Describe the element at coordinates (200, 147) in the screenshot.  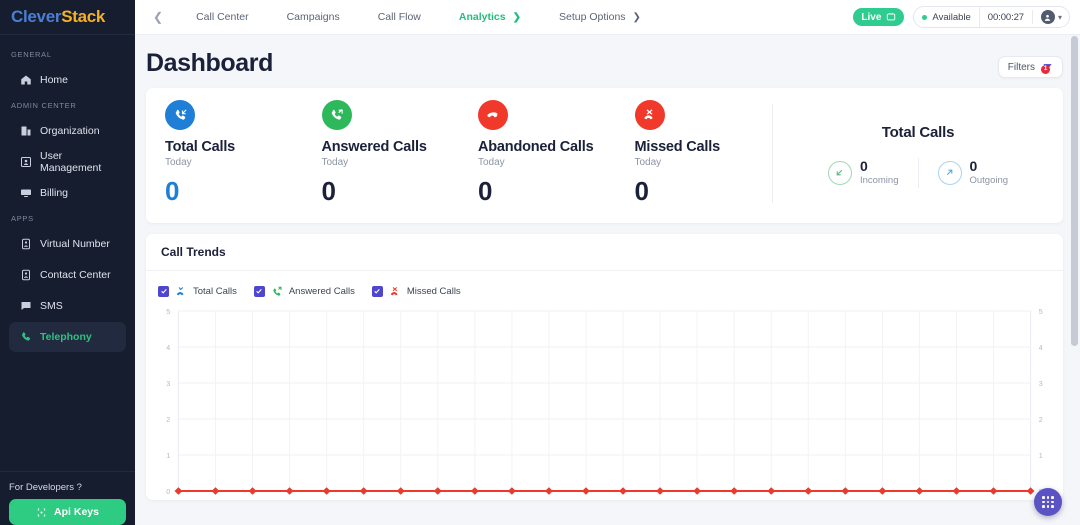
I see `stat-title: Total Calls` at that location.